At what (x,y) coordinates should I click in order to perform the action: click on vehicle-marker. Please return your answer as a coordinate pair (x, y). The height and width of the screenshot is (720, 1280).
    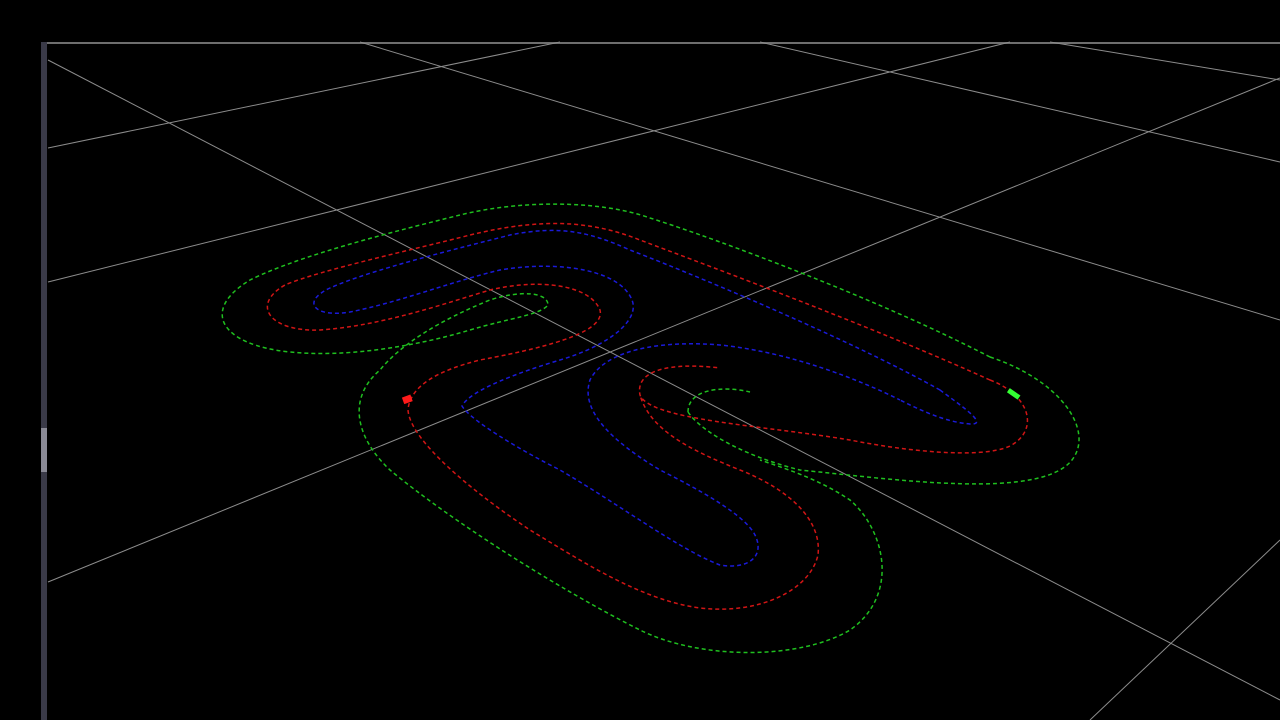
    Looking at the image, I should click on (1013, 394).